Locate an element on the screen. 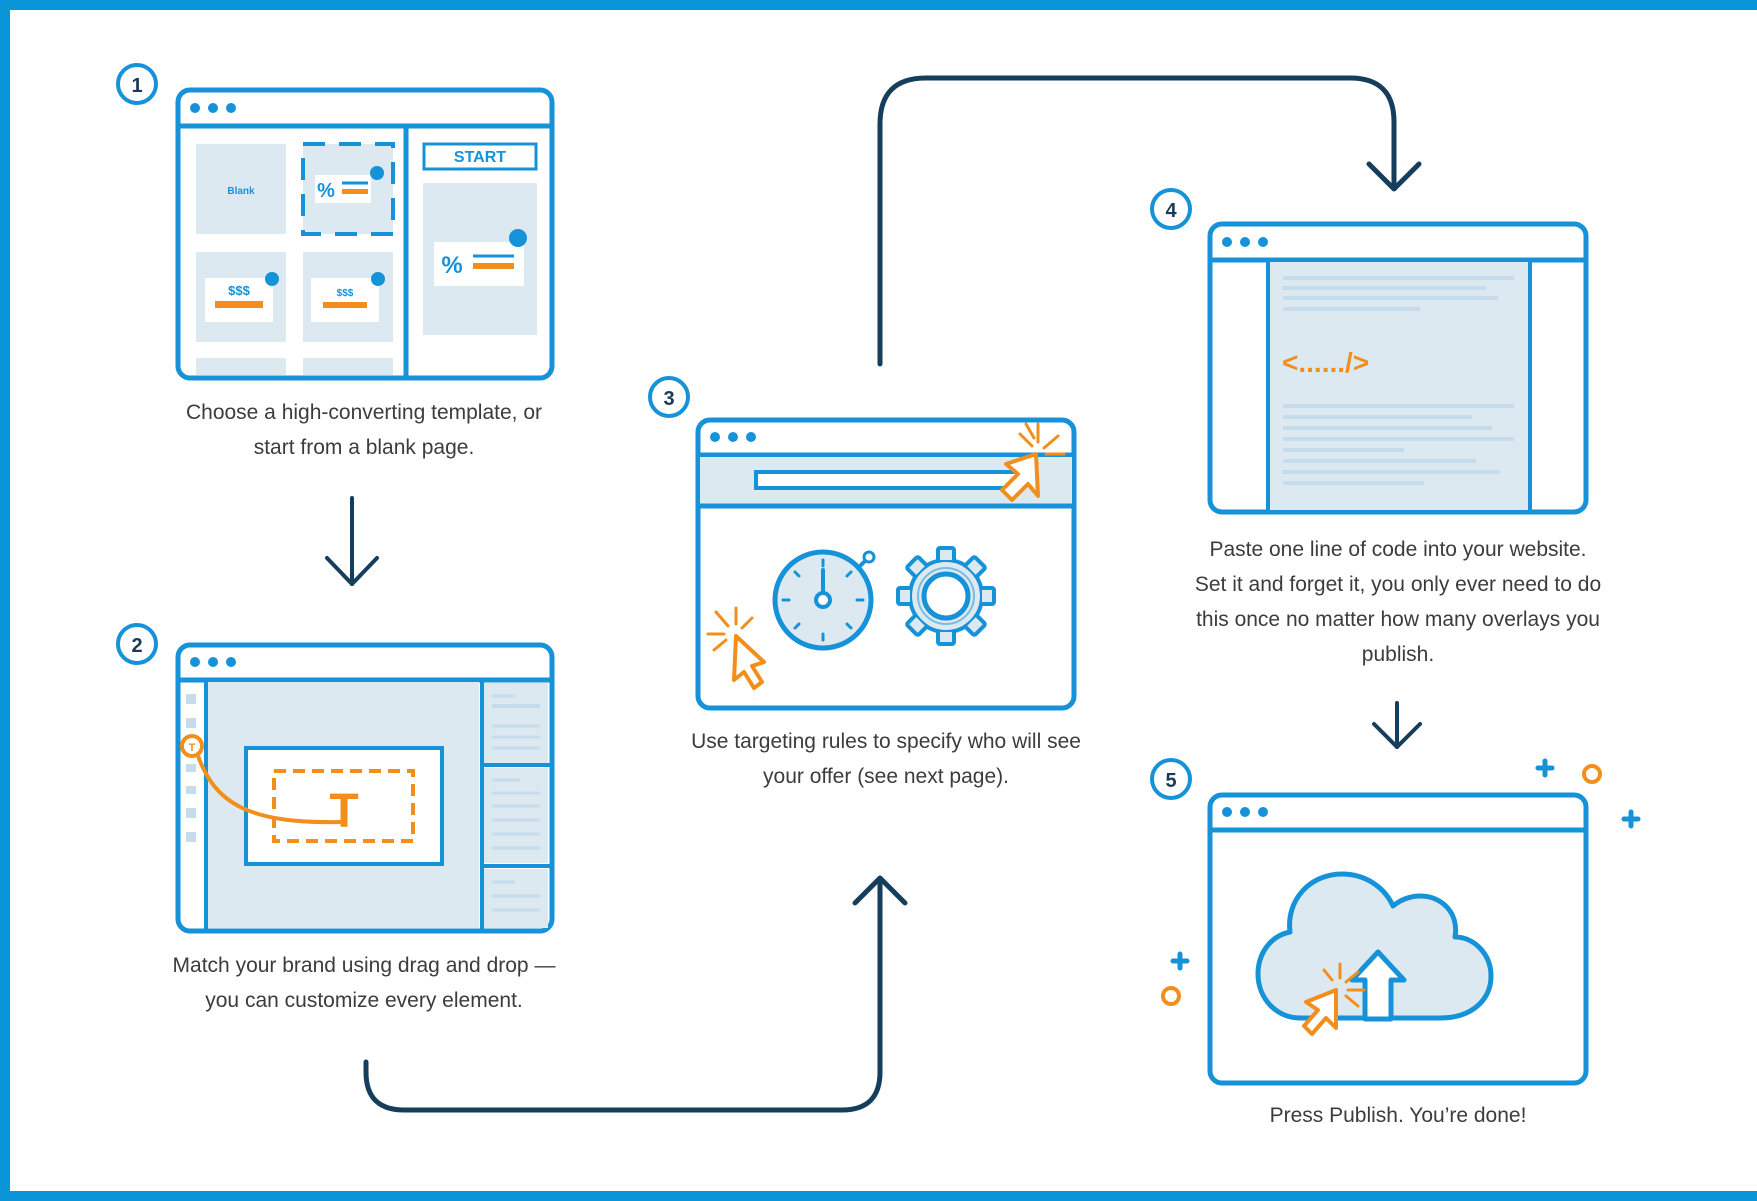 This screenshot has width=1757, height=1201. step-5-number: 5 is located at coordinates (1170, 781).